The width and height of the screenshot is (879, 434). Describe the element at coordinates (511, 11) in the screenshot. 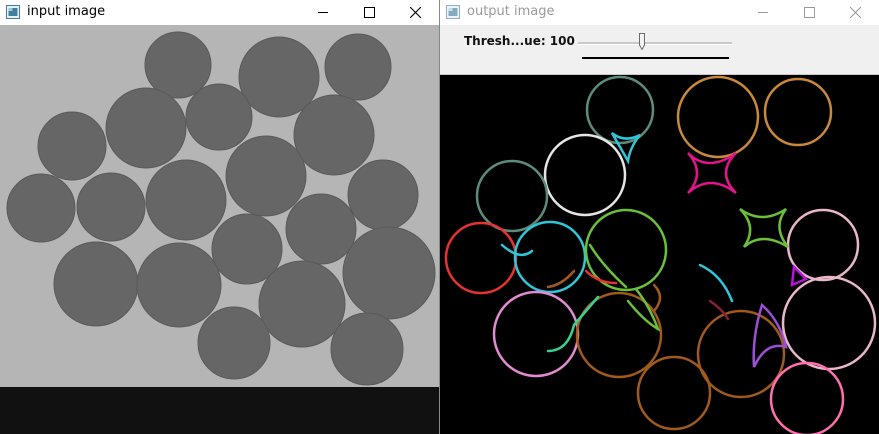

I see `window-title: output image` at that location.